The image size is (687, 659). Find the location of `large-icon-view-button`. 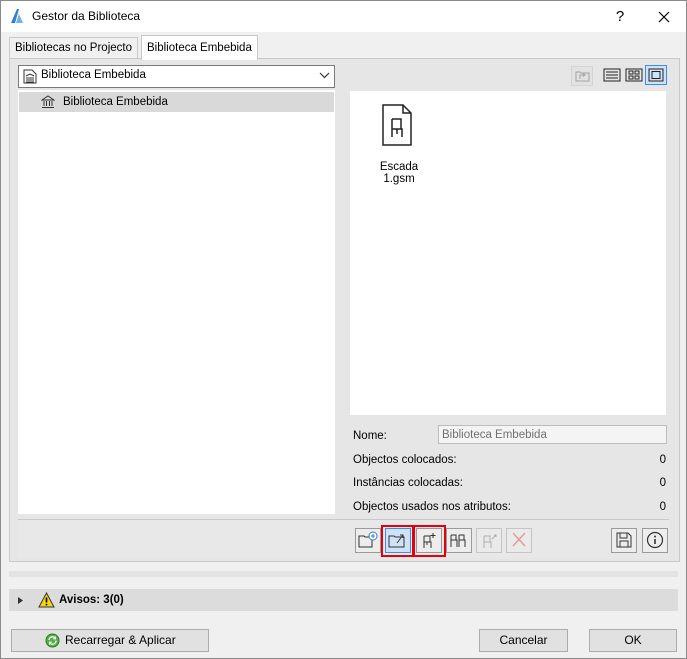

large-icon-view-button is located at coordinates (656, 75).